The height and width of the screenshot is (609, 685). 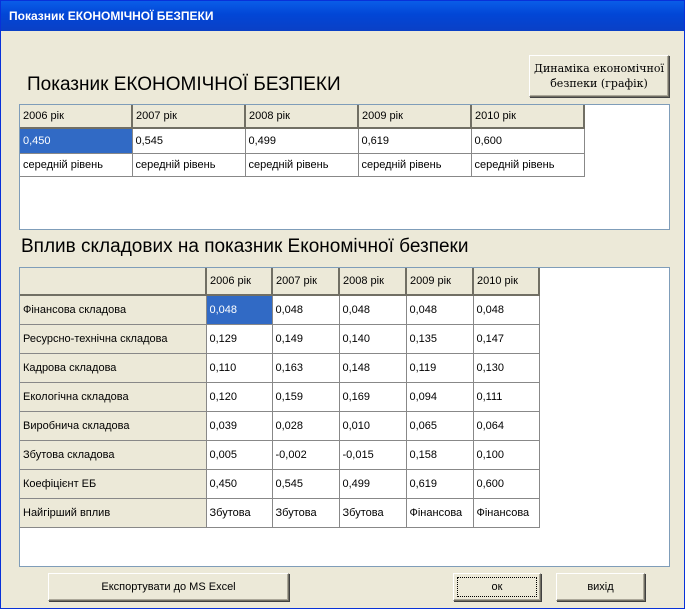 What do you see at coordinates (440, 397) in the screenshot?
I see `value-cell: 0,094` at bounding box center [440, 397].